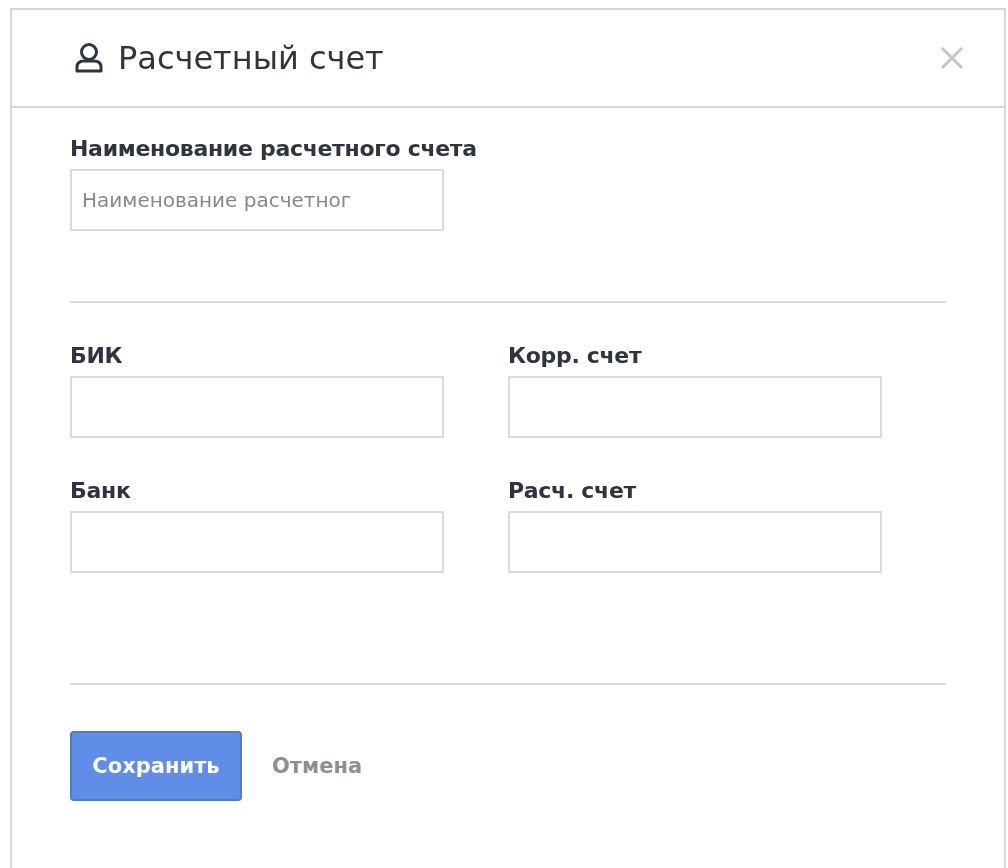  What do you see at coordinates (97, 355) in the screenshot?
I see `field-label: БИК` at bounding box center [97, 355].